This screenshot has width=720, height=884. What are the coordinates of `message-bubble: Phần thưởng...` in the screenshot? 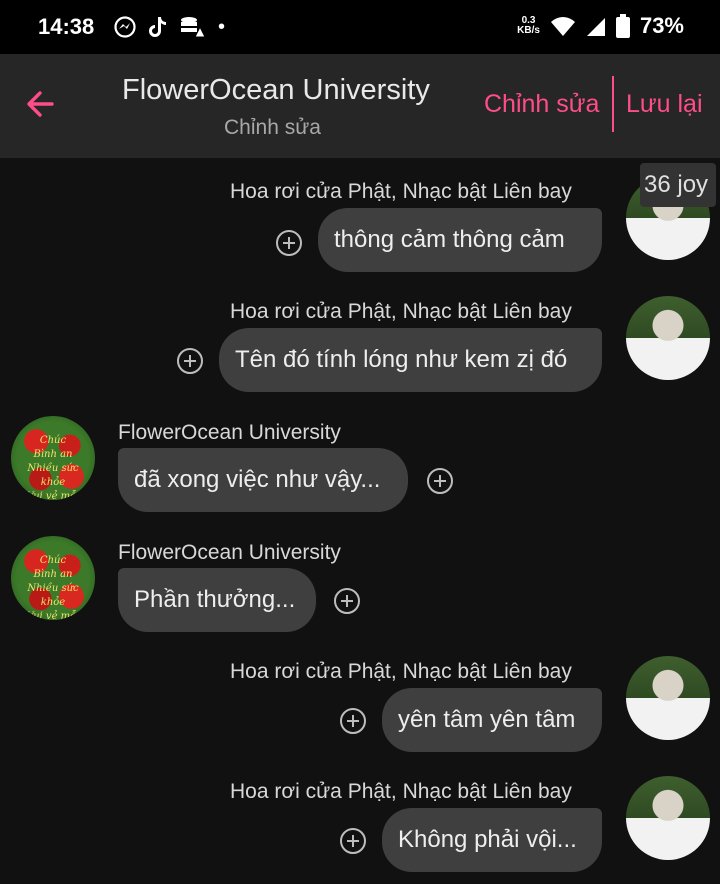 It's located at (217, 600).